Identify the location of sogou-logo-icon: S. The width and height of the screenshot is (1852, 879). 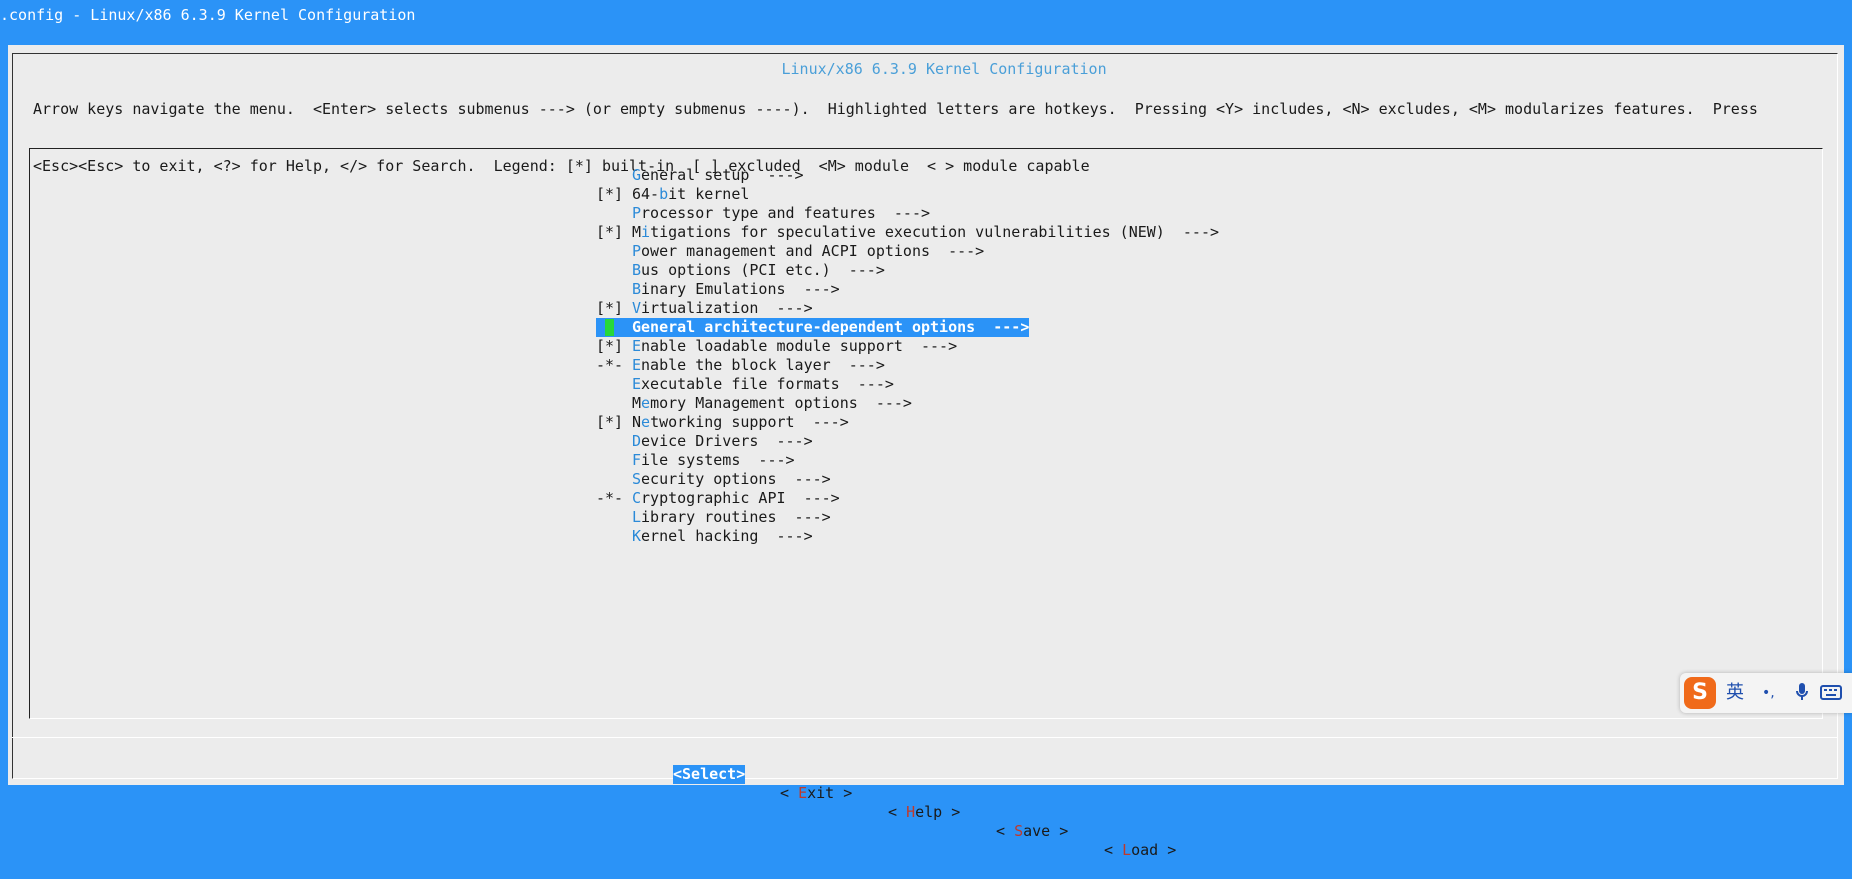
(1700, 693).